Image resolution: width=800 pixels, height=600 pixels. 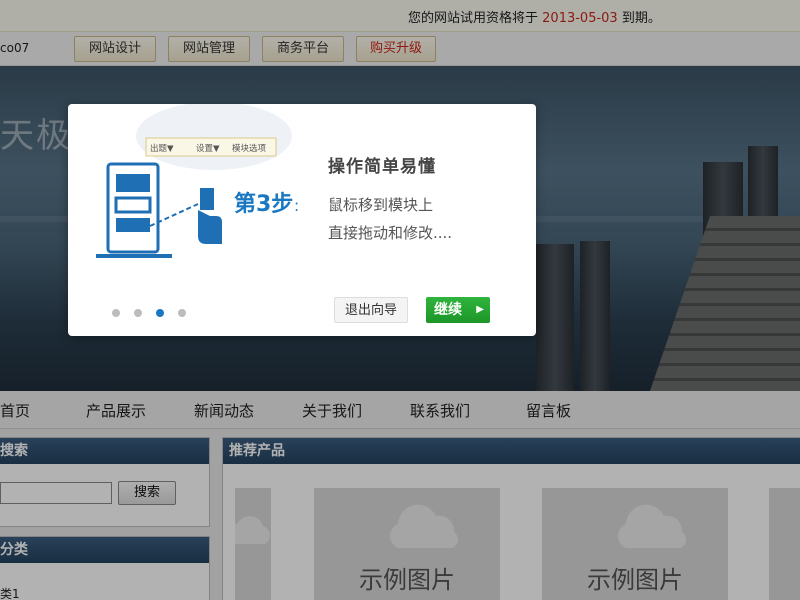 What do you see at coordinates (105, 568) in the screenshot?
I see `category-panel: 分类 类1` at bounding box center [105, 568].